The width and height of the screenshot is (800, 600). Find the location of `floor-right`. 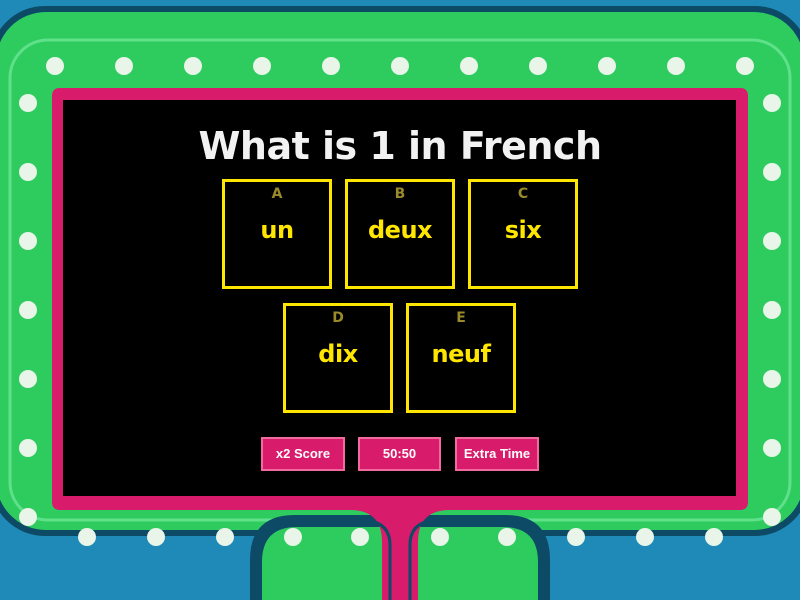

floor-right is located at coordinates (675, 572).